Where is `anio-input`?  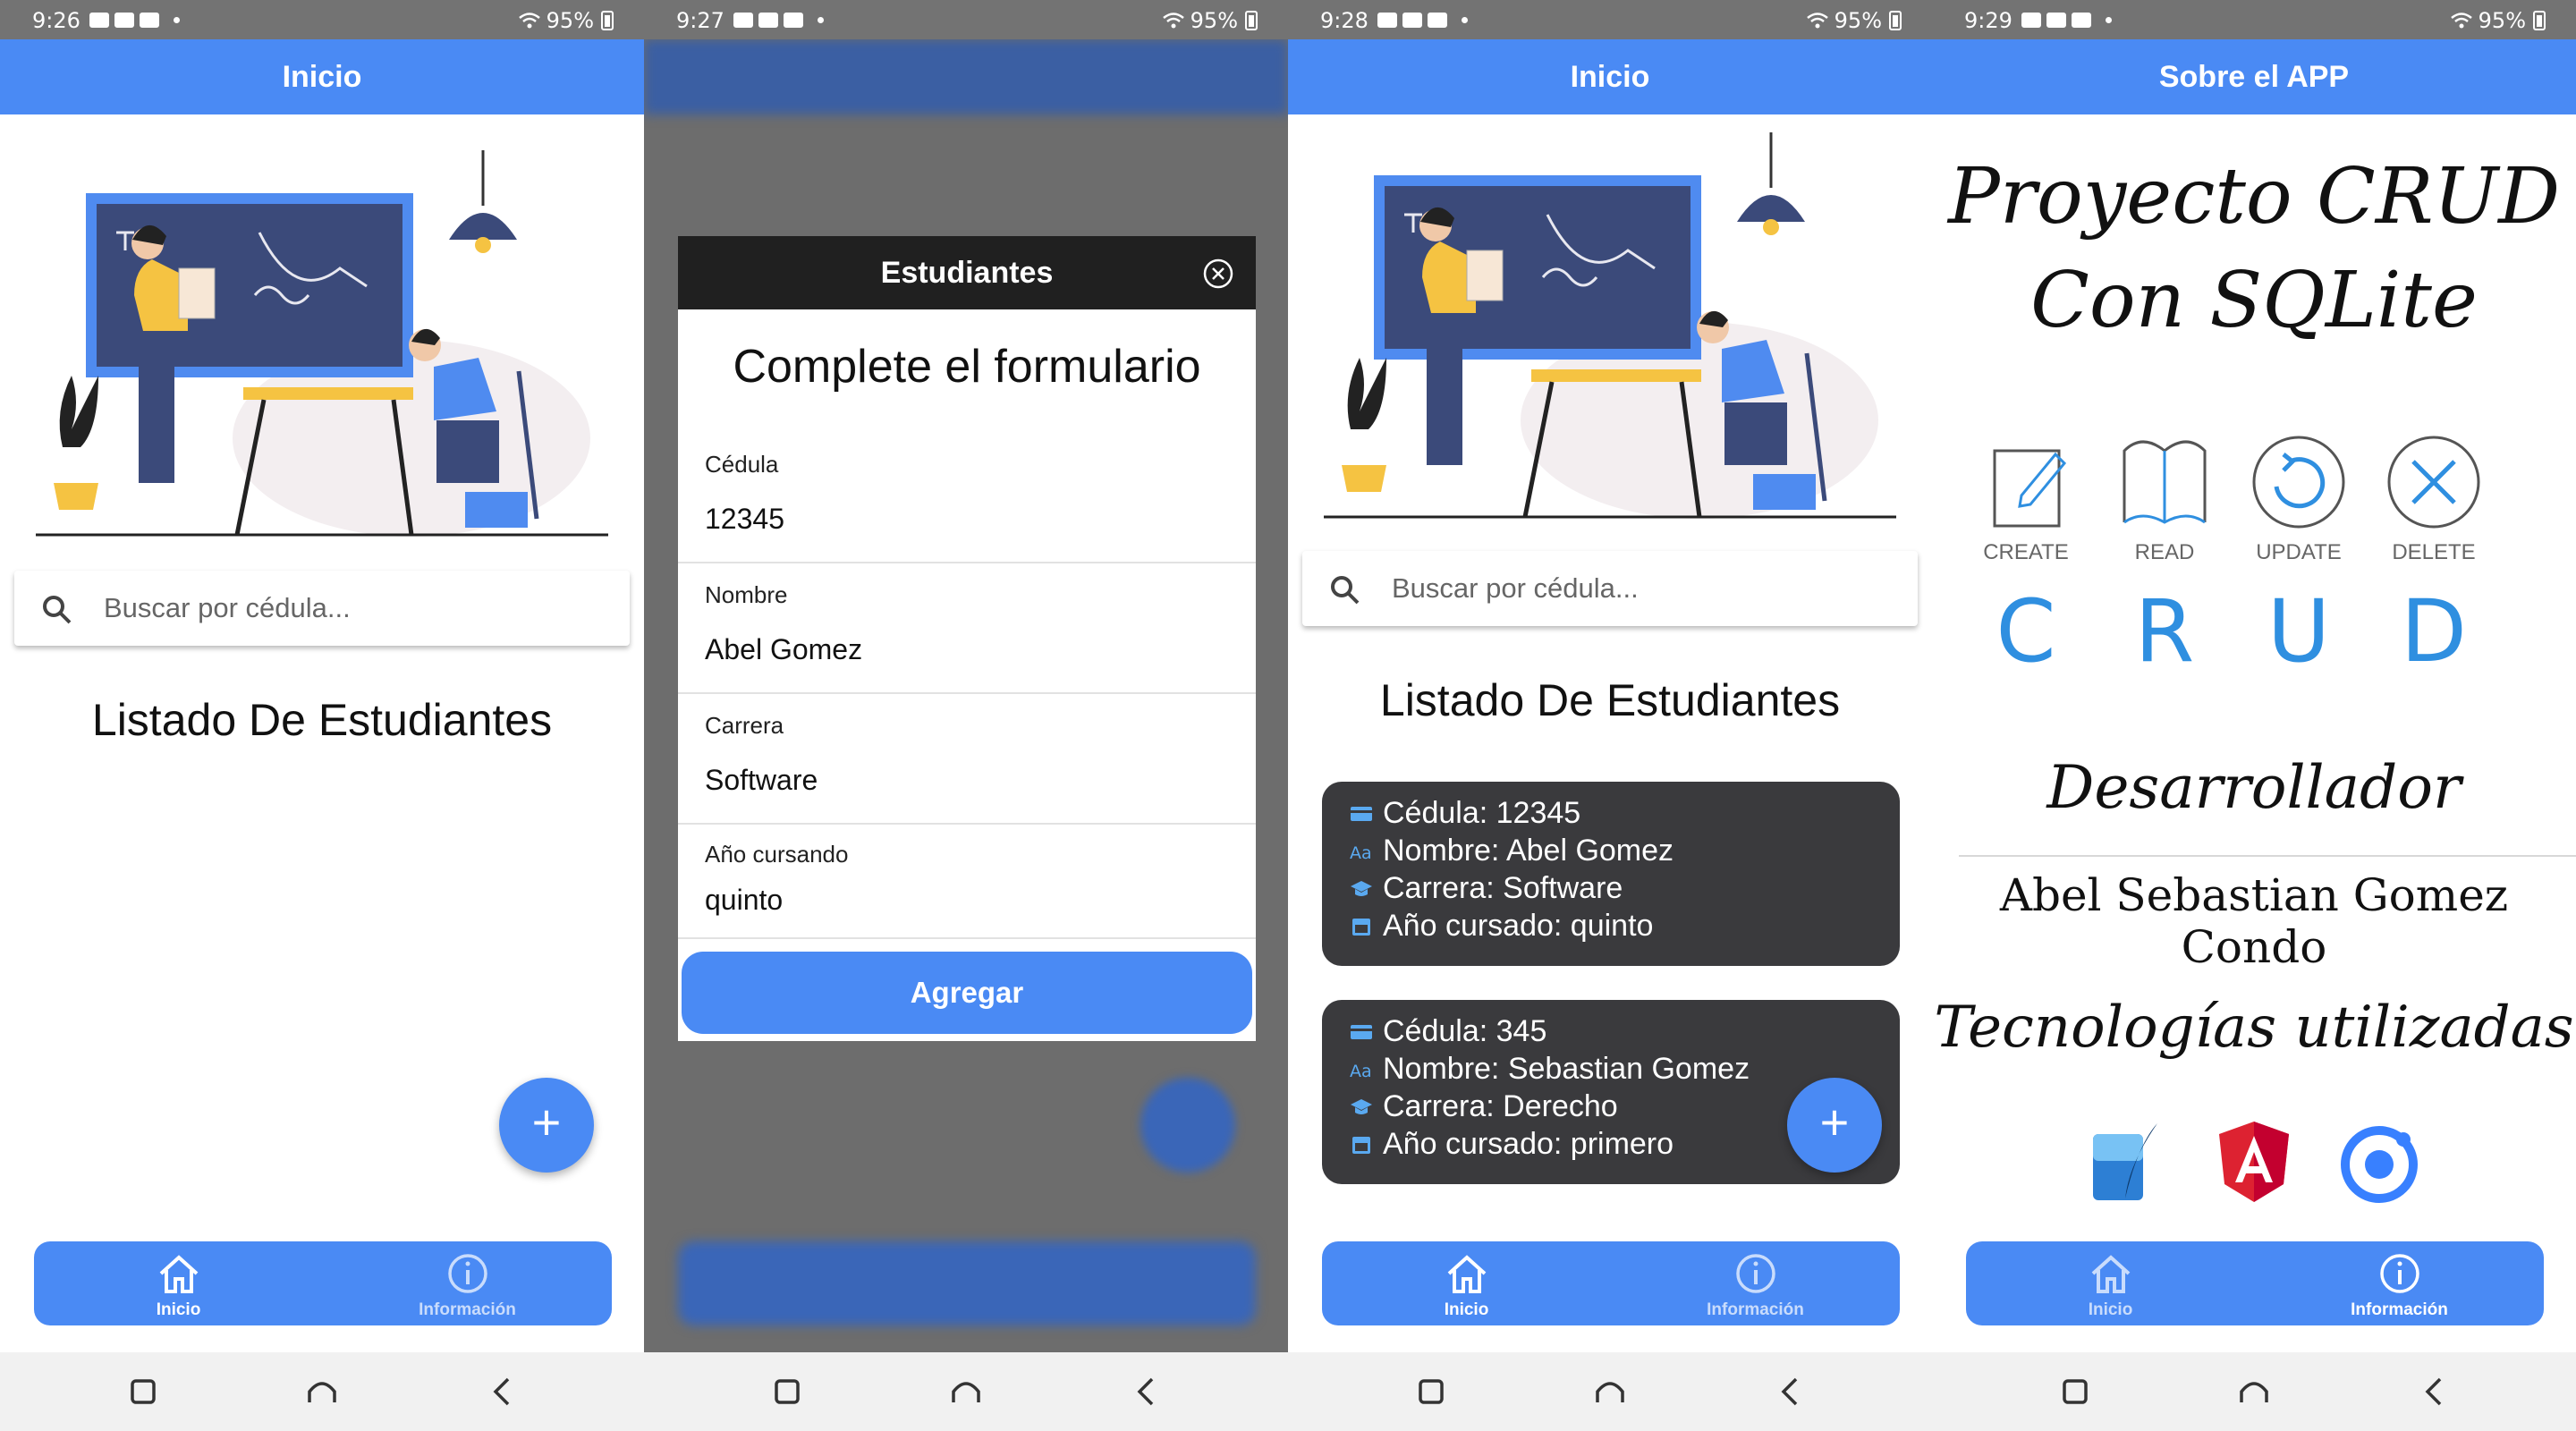
anio-input is located at coordinates (969, 900).